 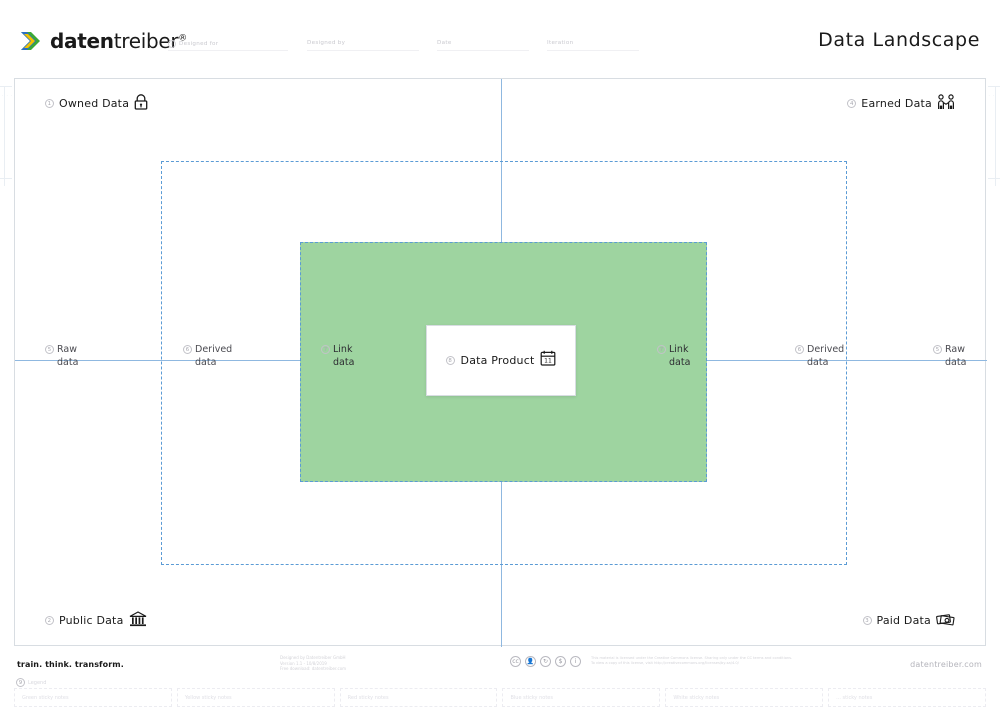 What do you see at coordinates (995, 136) in the screenshot?
I see `crop-mark-rv` at bounding box center [995, 136].